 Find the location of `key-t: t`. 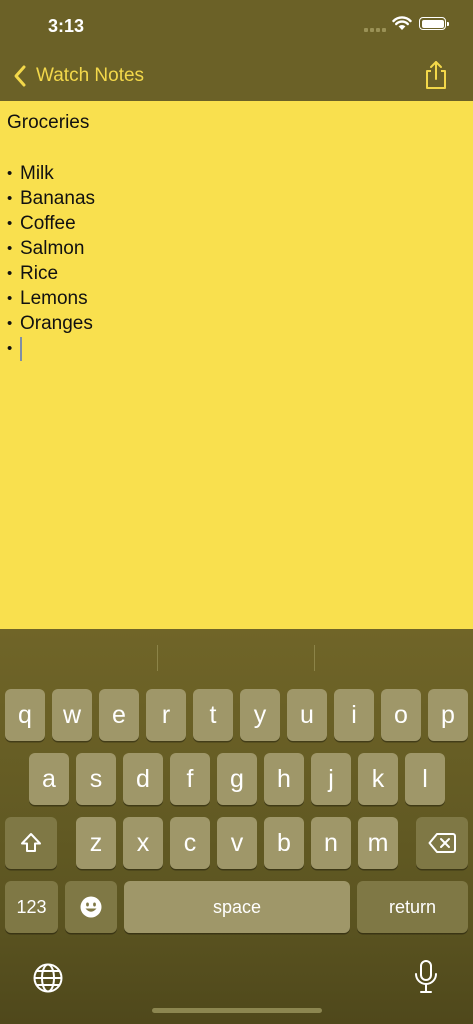

key-t: t is located at coordinates (213, 715).